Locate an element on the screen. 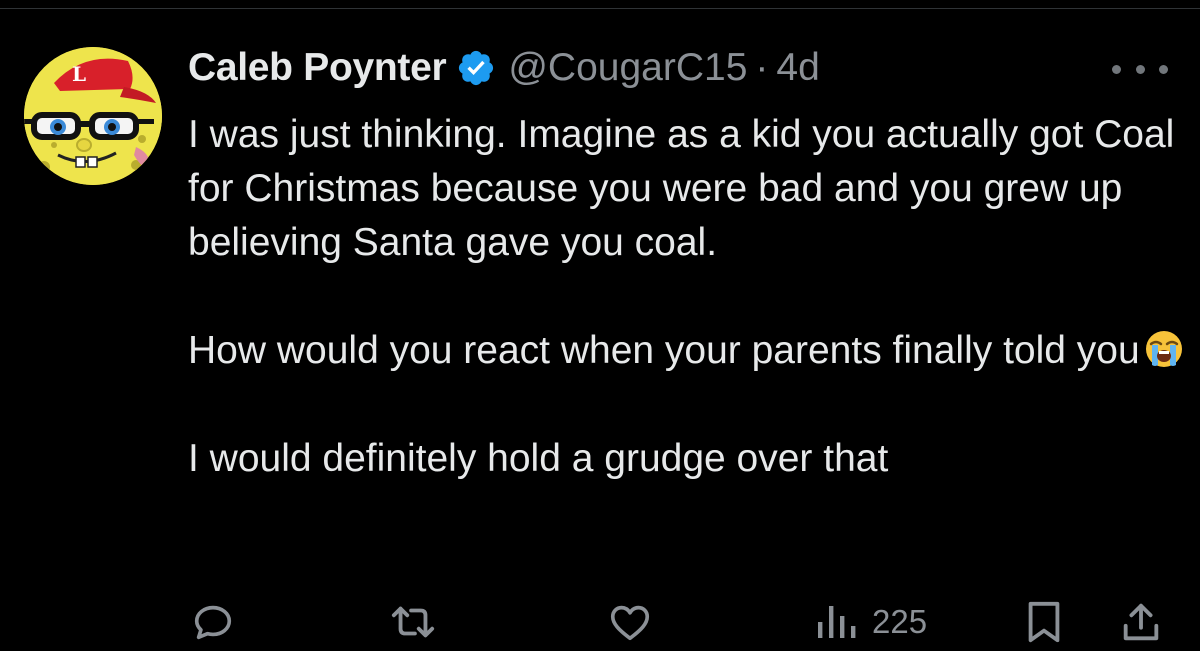 The image size is (1200, 651). tweet-actions: 225 is located at coordinates (600, 622).